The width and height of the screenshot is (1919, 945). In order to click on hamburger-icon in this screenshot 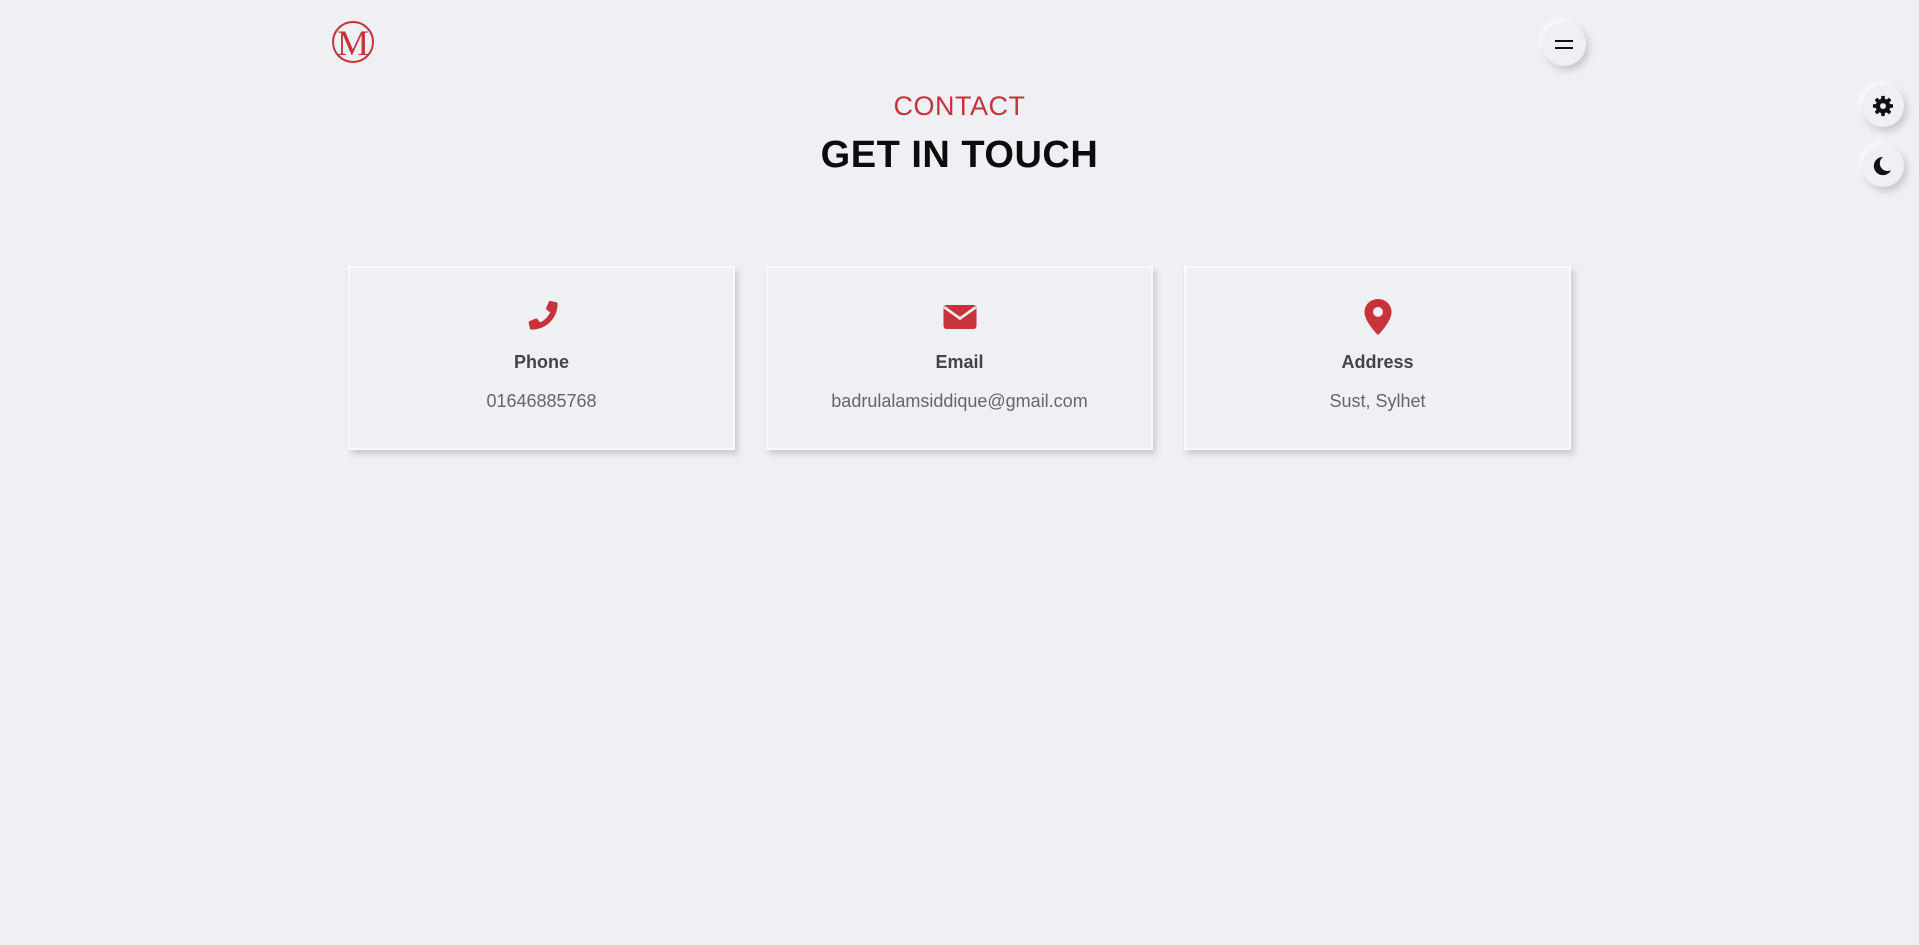, I will do `click(1564, 44)`.